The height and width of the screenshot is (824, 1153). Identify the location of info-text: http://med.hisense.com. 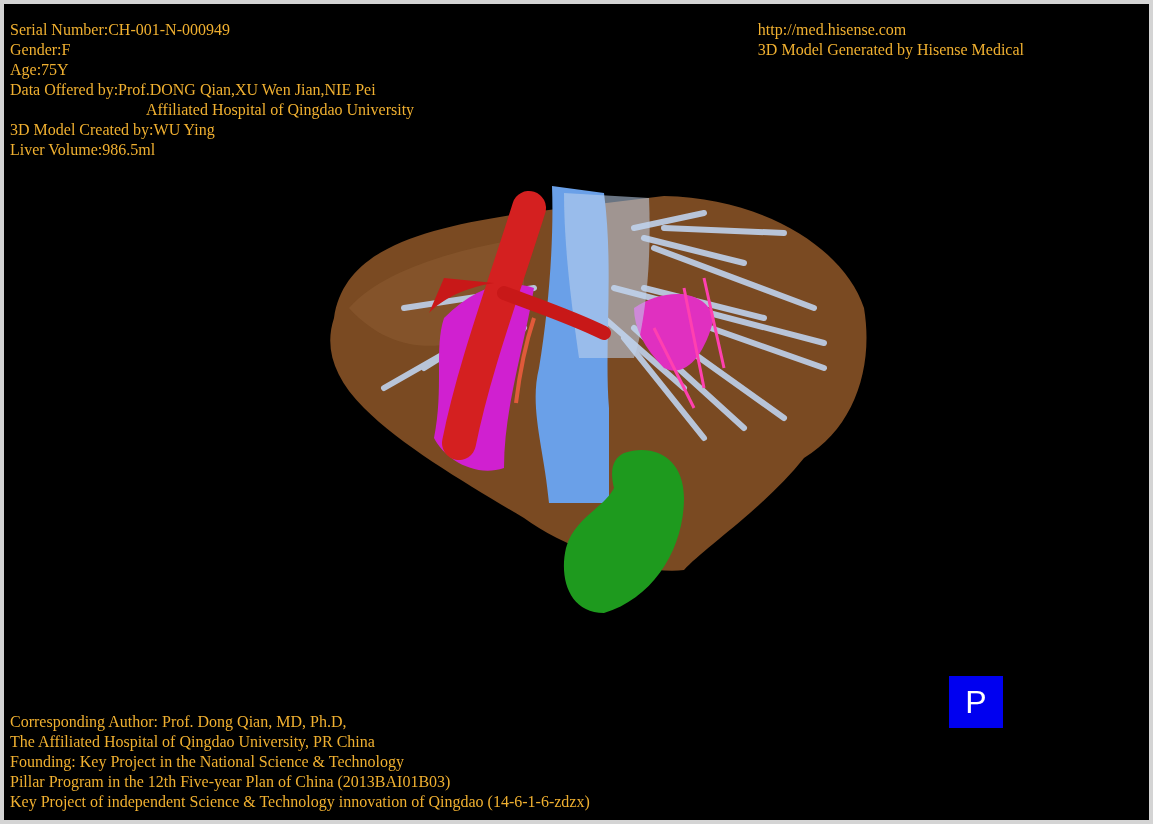
(832, 30).